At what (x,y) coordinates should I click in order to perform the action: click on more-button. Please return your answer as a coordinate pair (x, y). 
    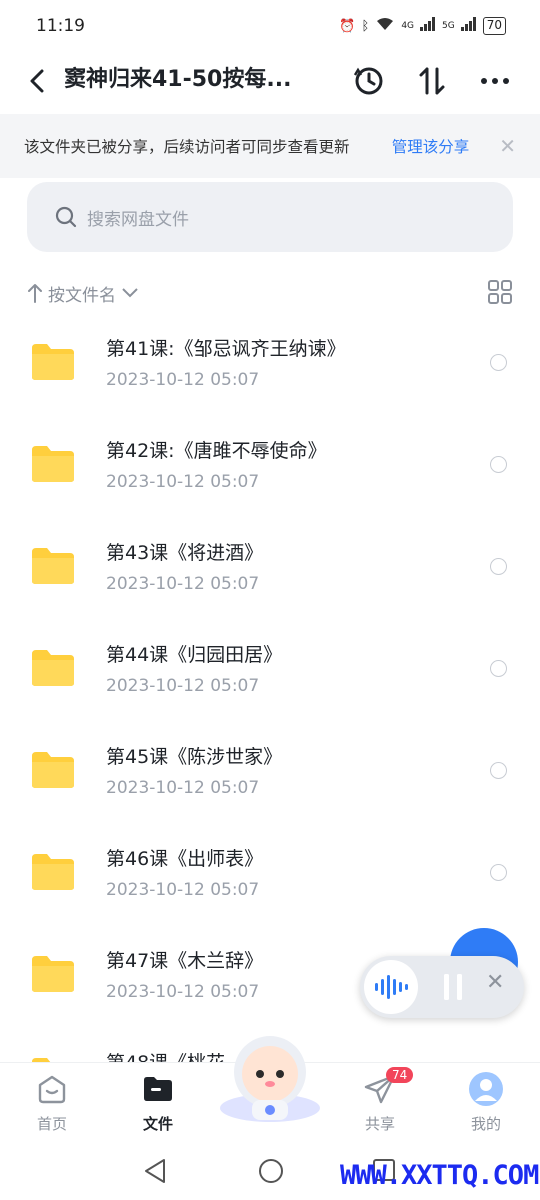
    Looking at the image, I should click on (495, 81).